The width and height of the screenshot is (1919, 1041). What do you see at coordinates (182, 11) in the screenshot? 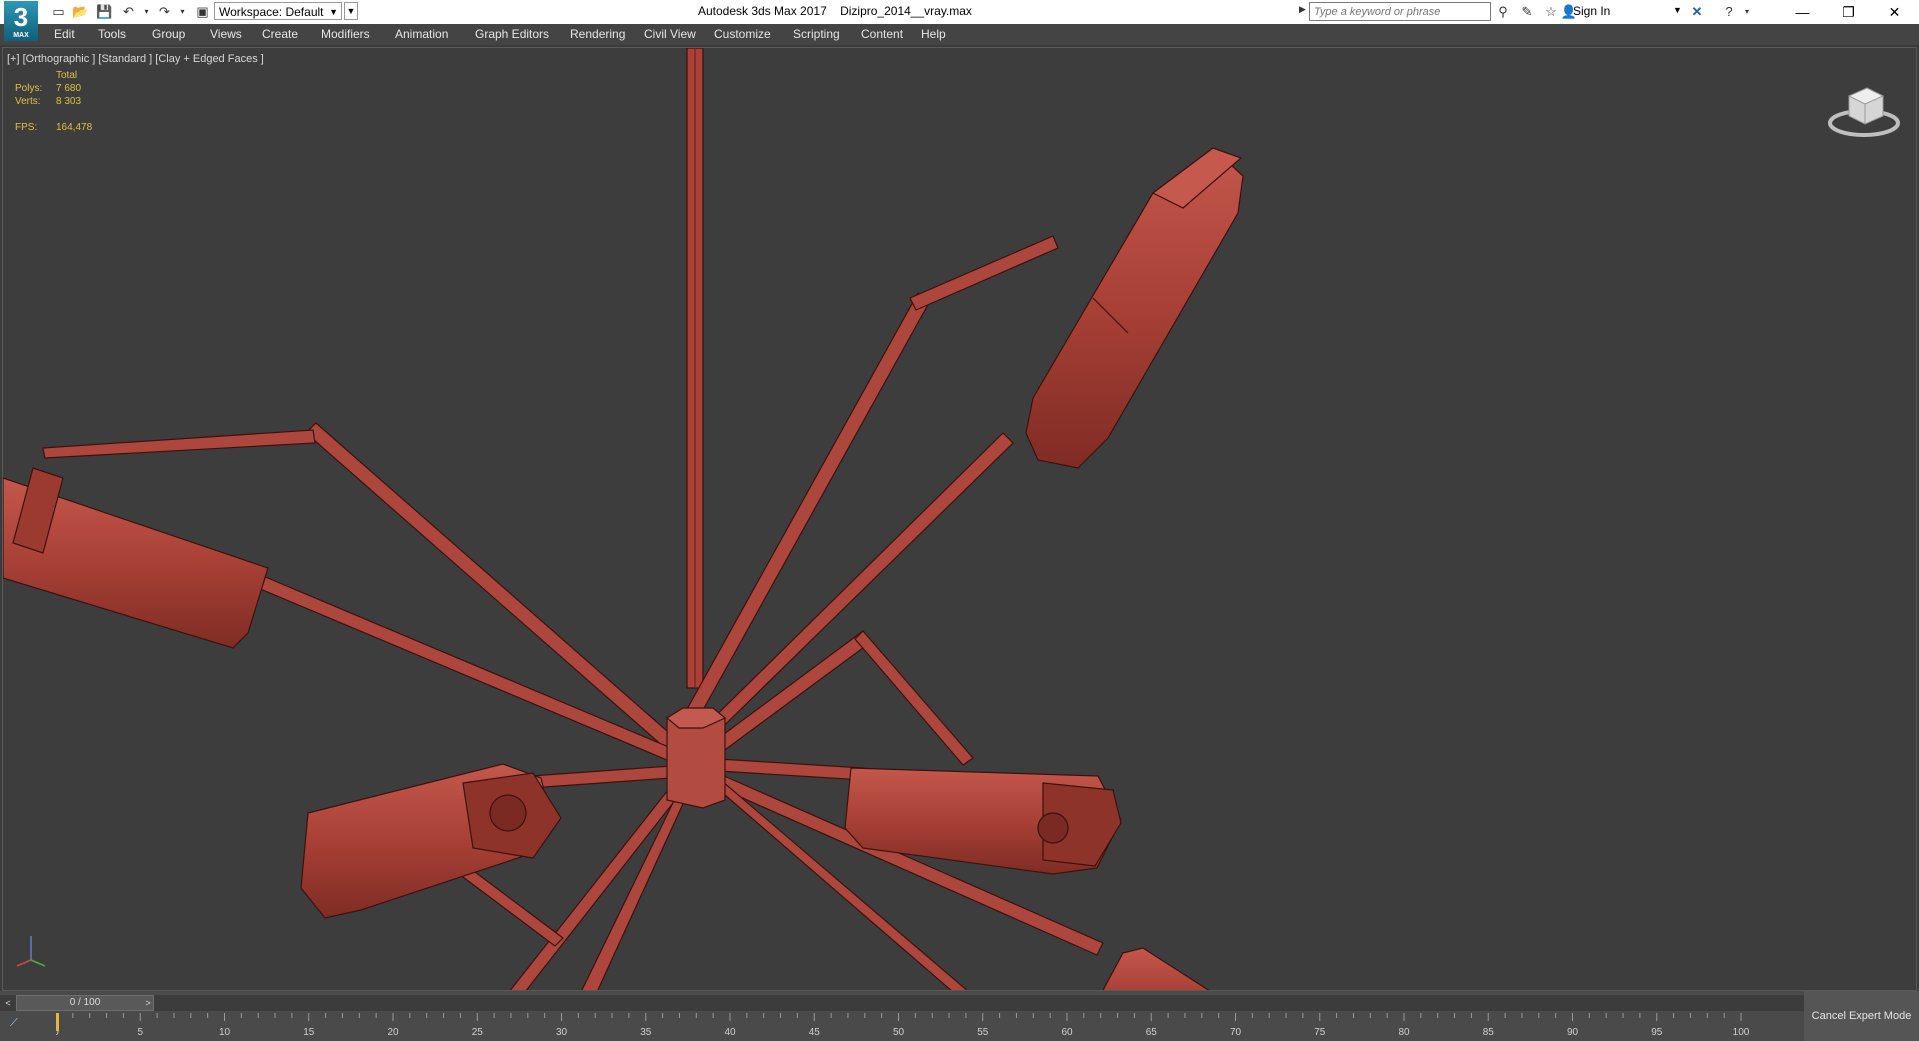
I see `redo-dropdown-icon: ▾` at bounding box center [182, 11].